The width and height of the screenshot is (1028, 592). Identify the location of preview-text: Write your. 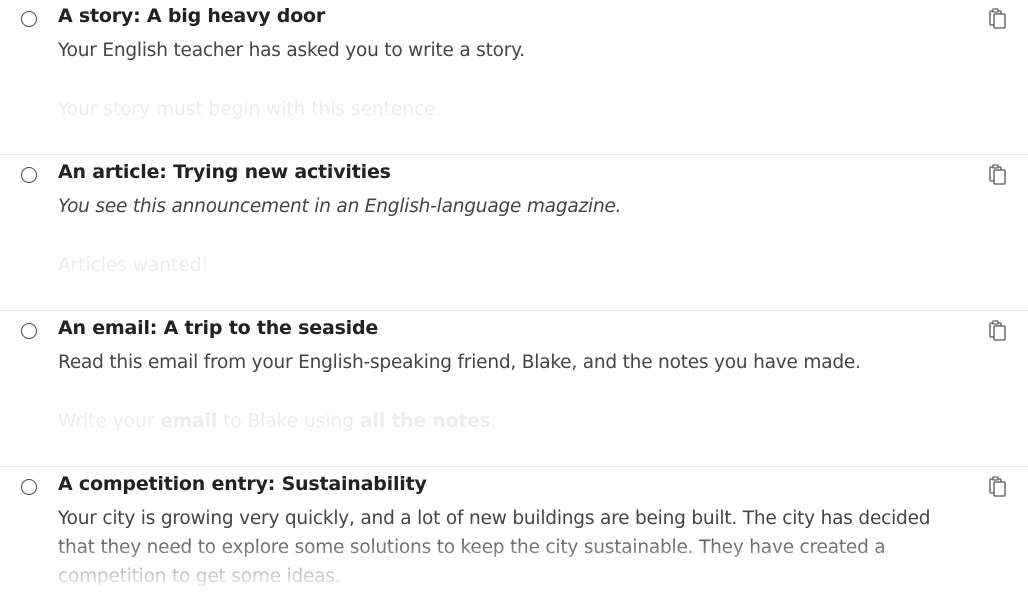
(109, 421).